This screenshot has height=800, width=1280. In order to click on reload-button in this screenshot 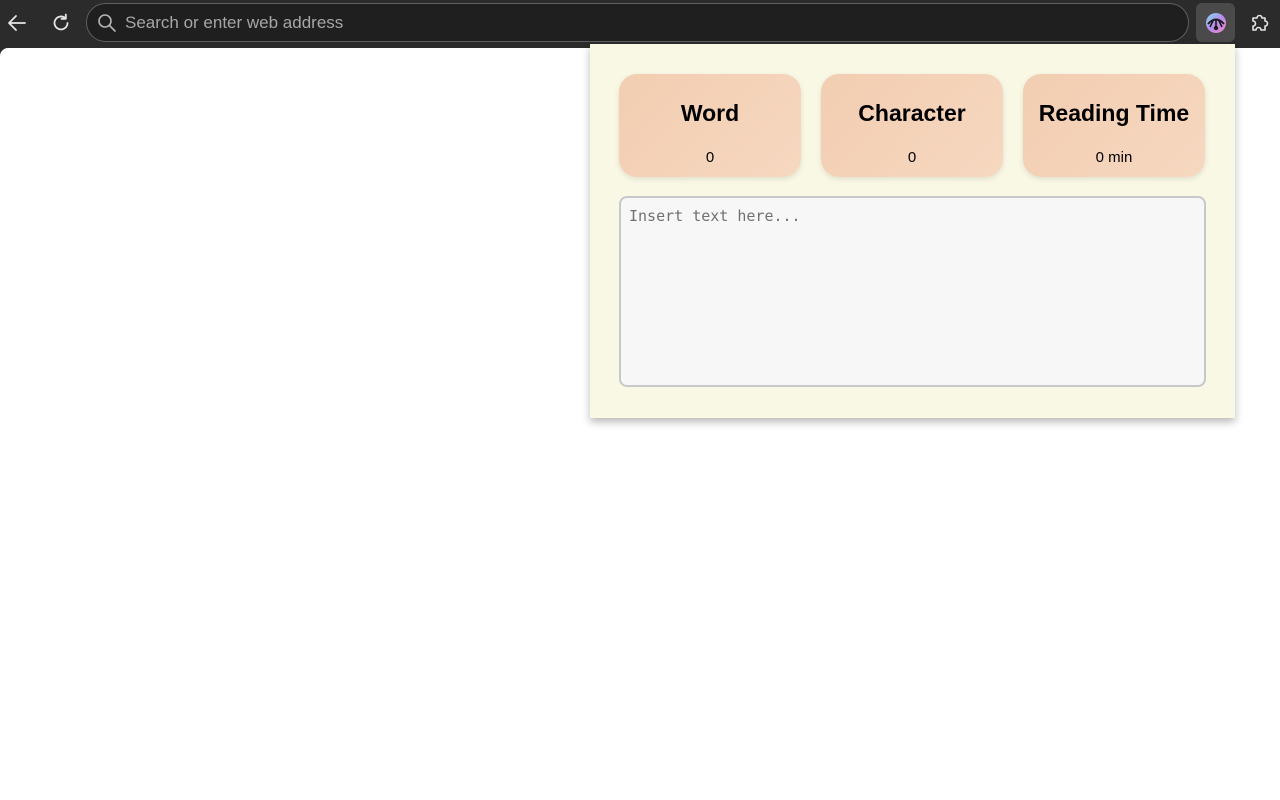, I will do `click(61, 23)`.